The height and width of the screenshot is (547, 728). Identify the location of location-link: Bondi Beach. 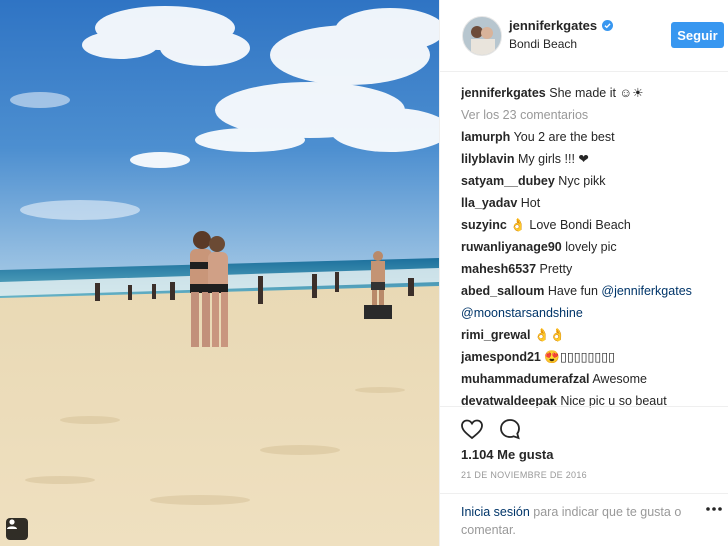
(543, 44).